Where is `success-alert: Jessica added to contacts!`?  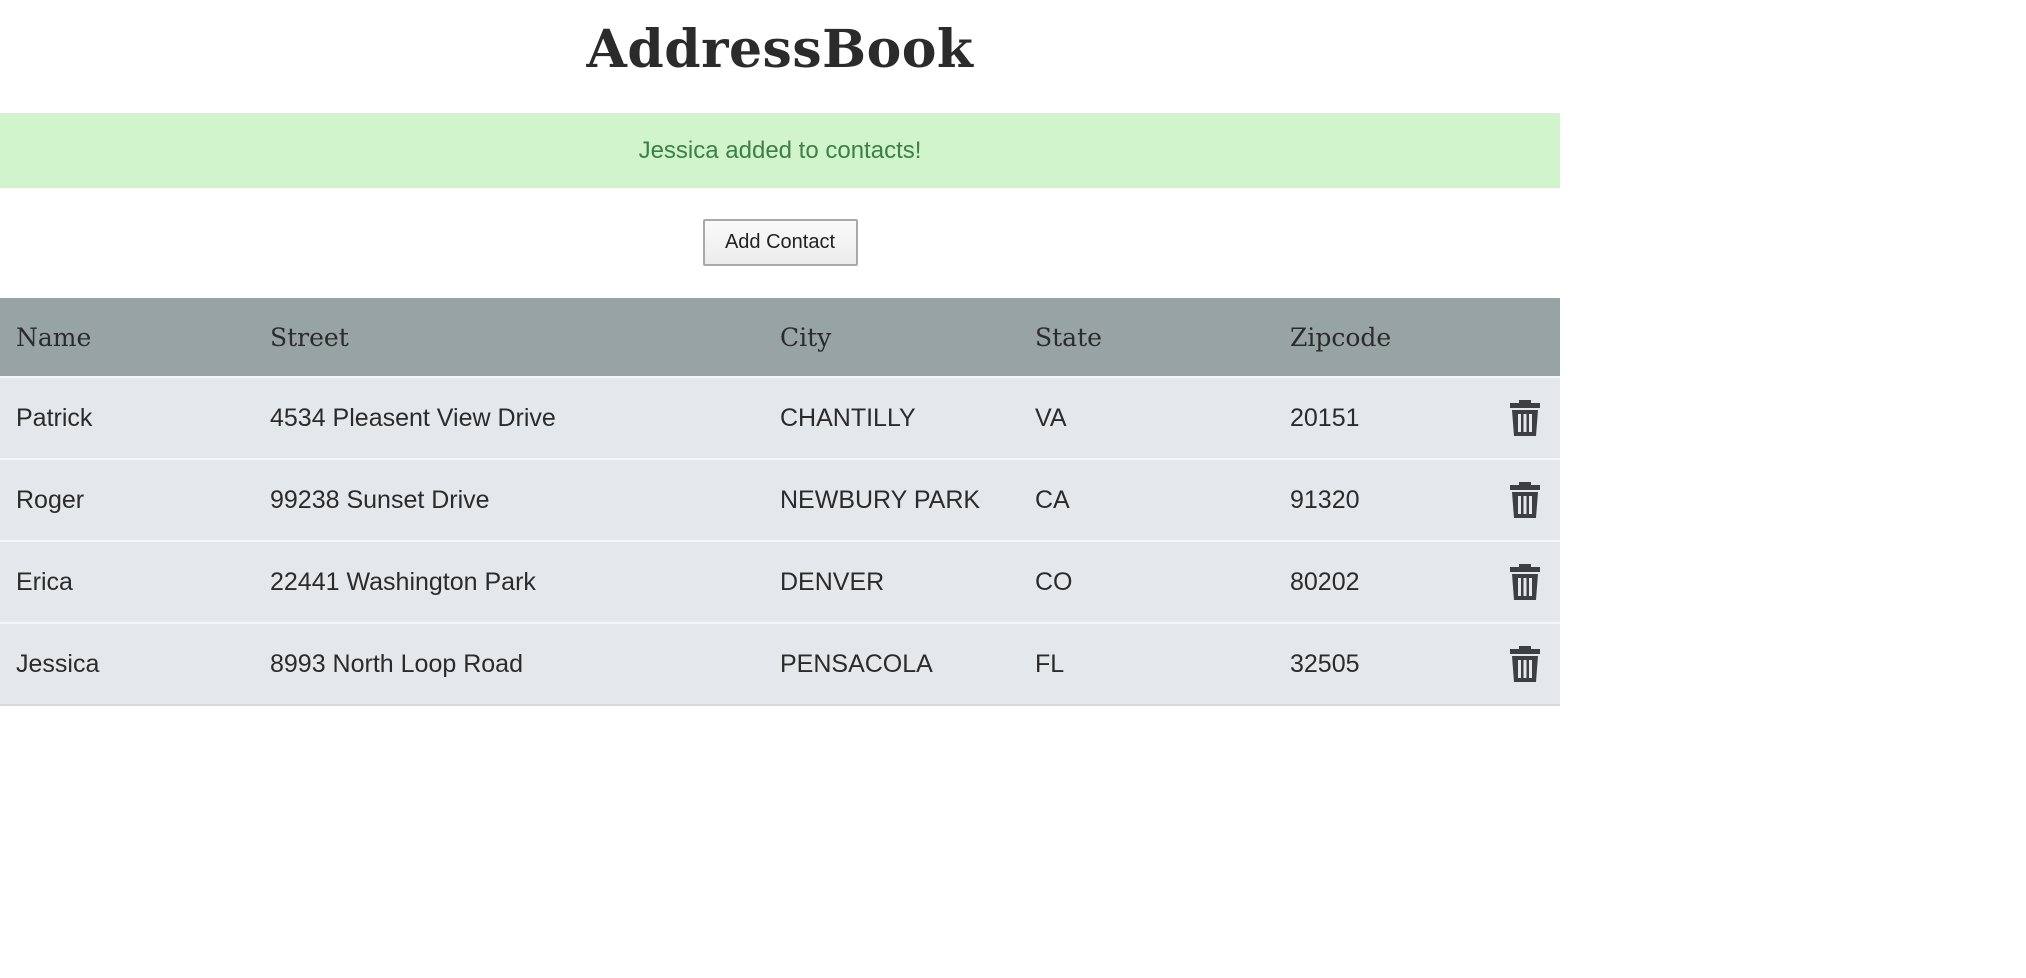
success-alert: Jessica added to contacts! is located at coordinates (780, 150).